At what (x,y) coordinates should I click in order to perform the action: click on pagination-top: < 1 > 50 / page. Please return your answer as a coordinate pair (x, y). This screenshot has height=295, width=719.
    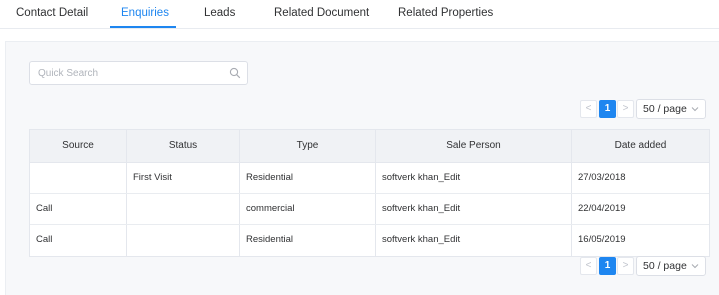
    Looking at the image, I should click on (645, 109).